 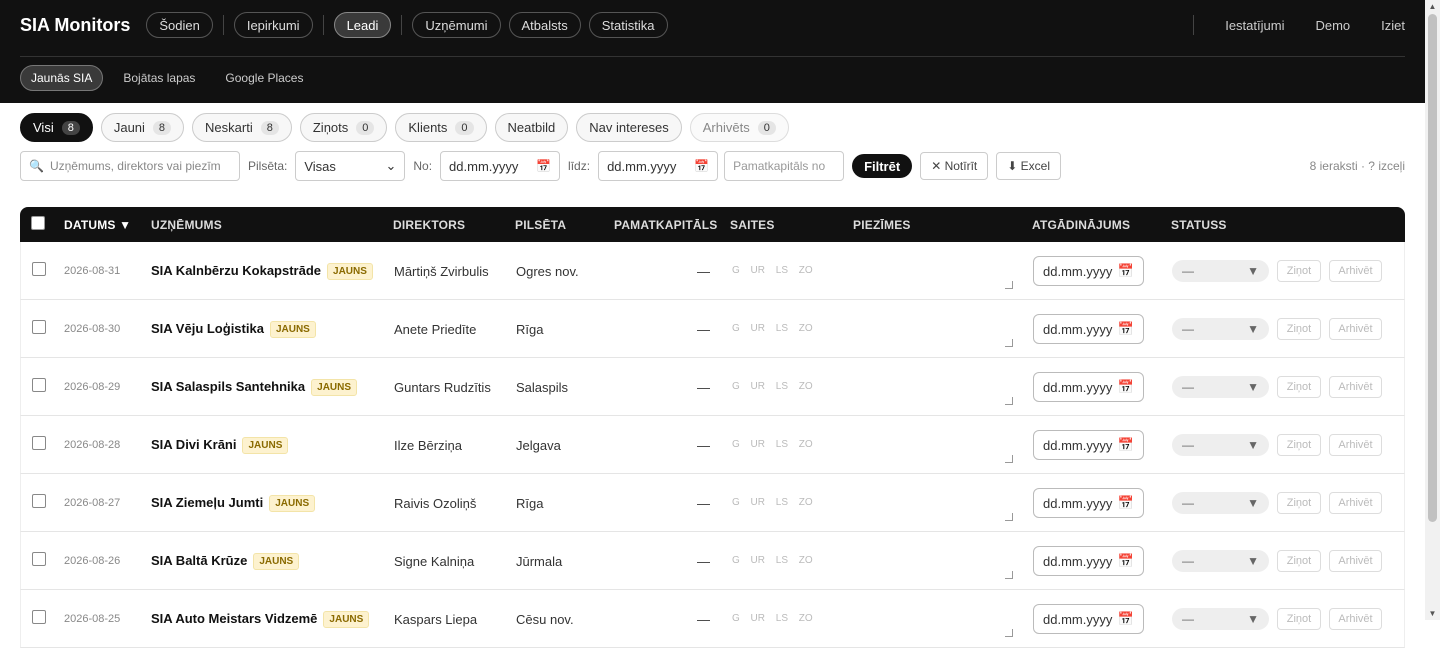 I want to click on clear-button: ✕ Notīrīt, so click(x=954, y=166).